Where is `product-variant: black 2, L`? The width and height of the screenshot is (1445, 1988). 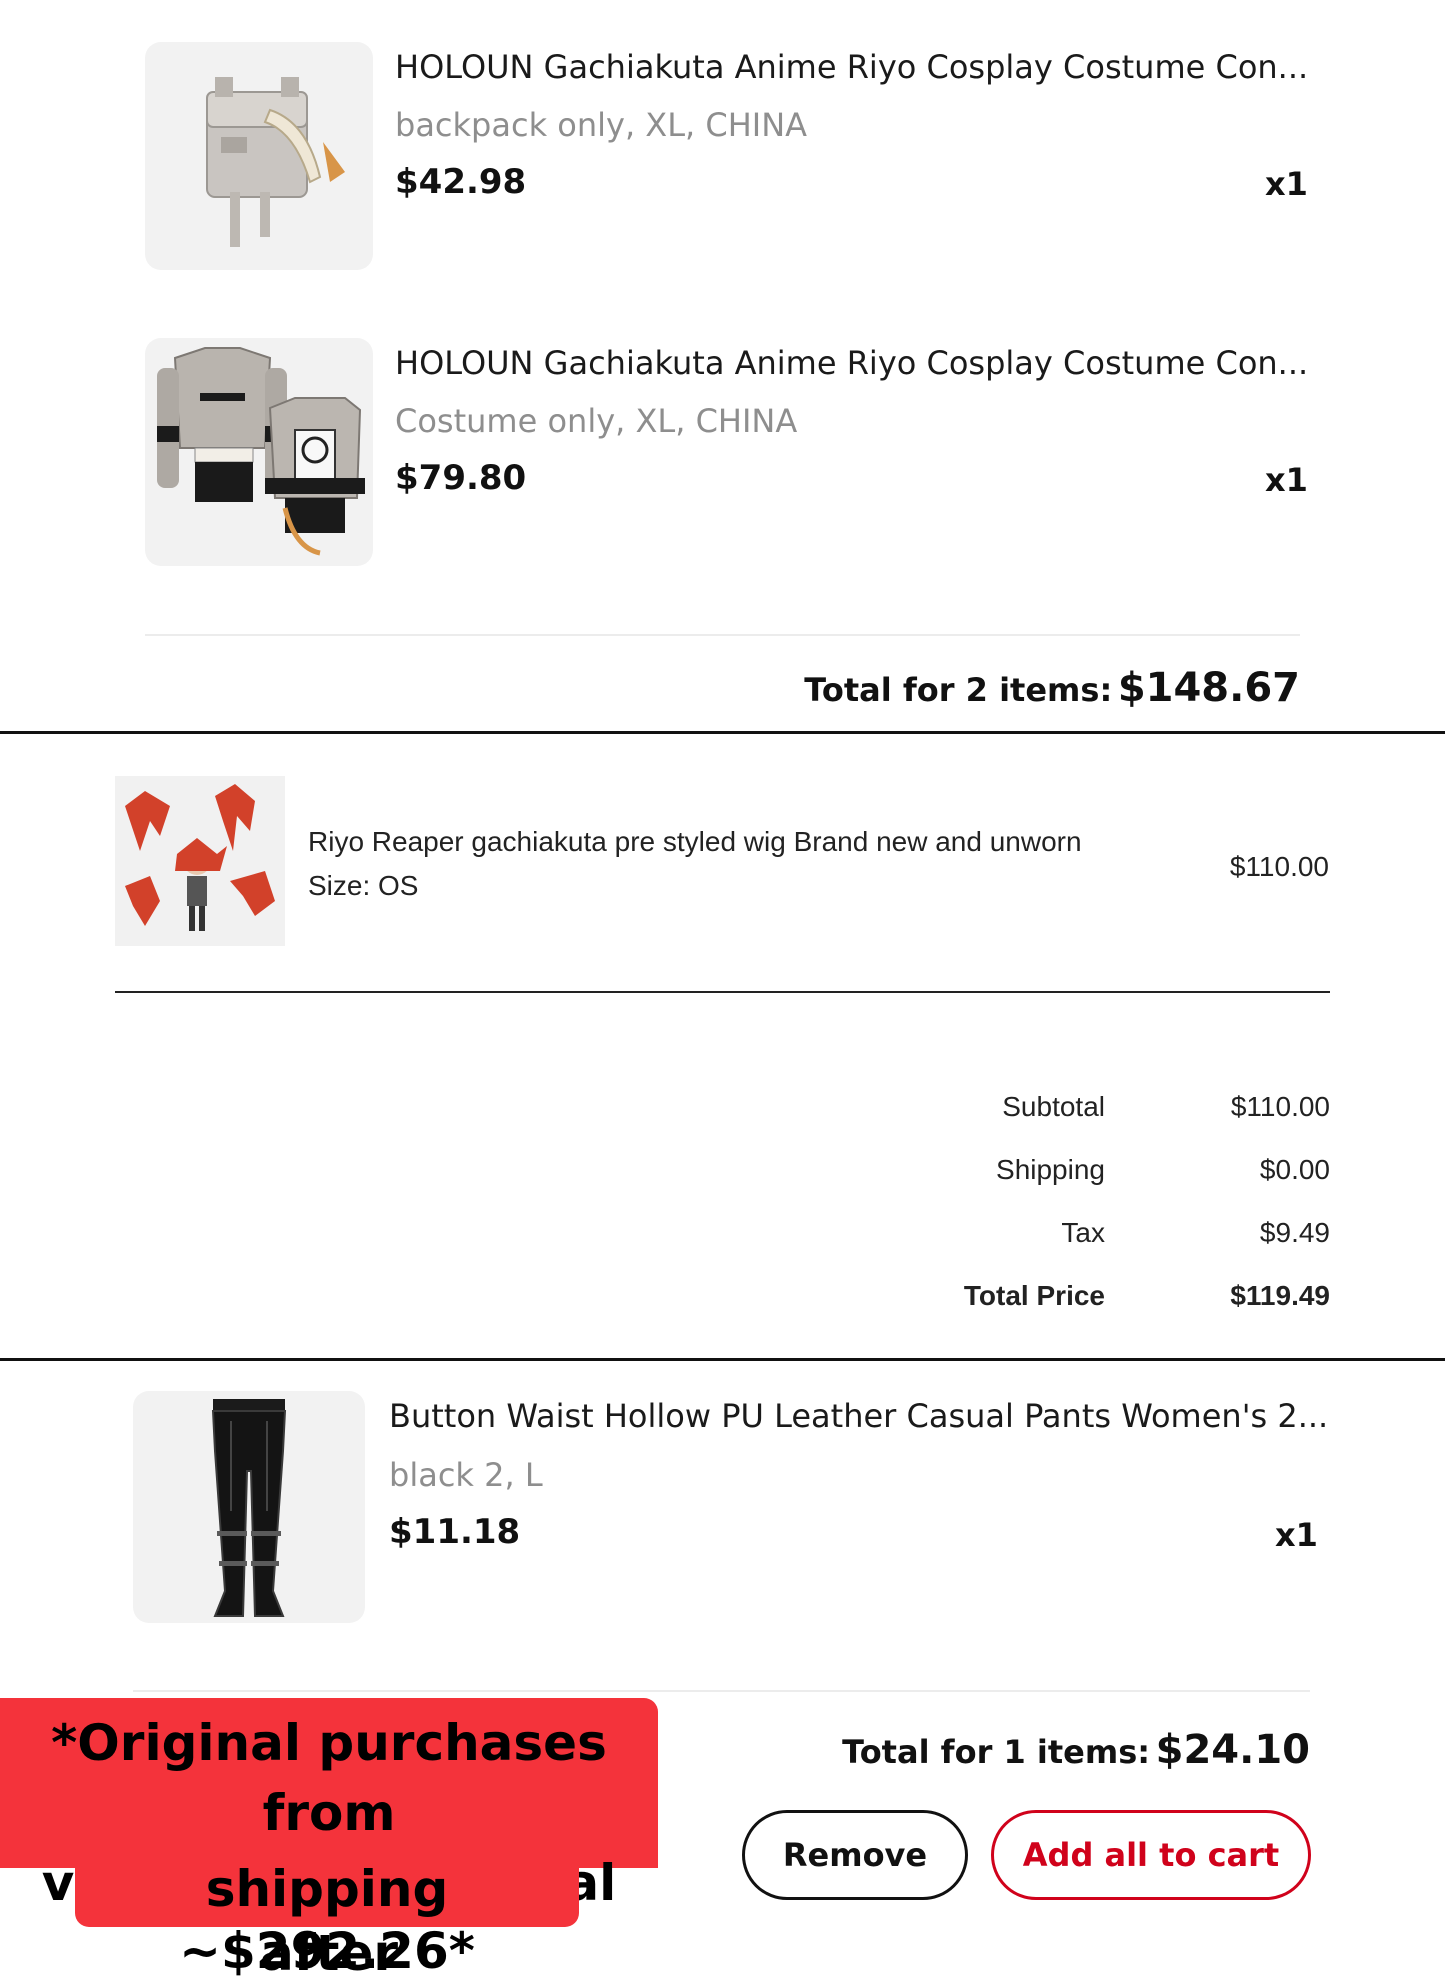
product-variant: black 2, L is located at coordinates (466, 1475).